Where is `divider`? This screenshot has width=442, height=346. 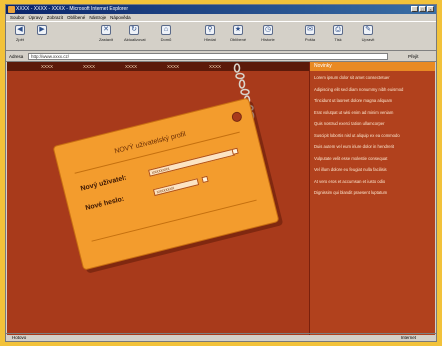 divider is located at coordinates (174, 220).